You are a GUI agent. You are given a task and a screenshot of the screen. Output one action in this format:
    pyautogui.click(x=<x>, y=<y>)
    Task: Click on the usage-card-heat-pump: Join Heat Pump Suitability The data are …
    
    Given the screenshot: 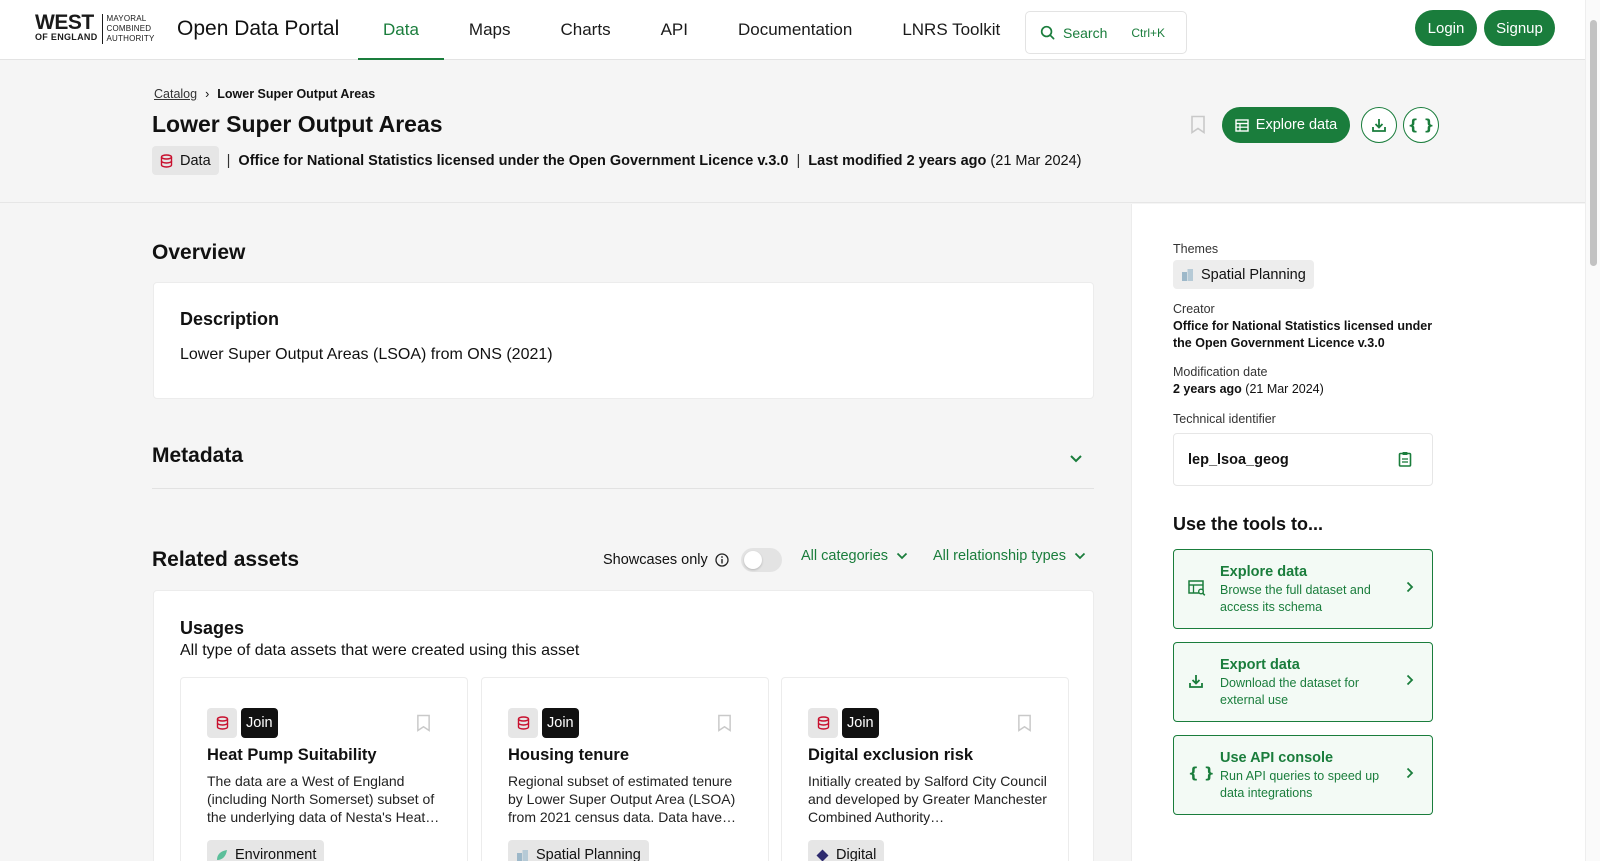 What is the action you would take?
    pyautogui.click(x=324, y=769)
    